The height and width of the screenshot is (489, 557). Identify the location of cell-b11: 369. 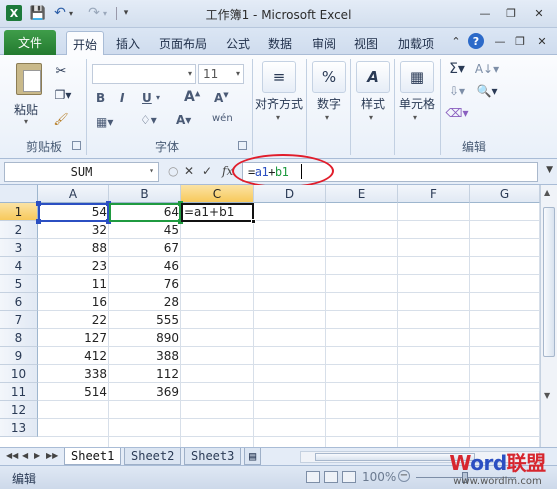
(145, 392).